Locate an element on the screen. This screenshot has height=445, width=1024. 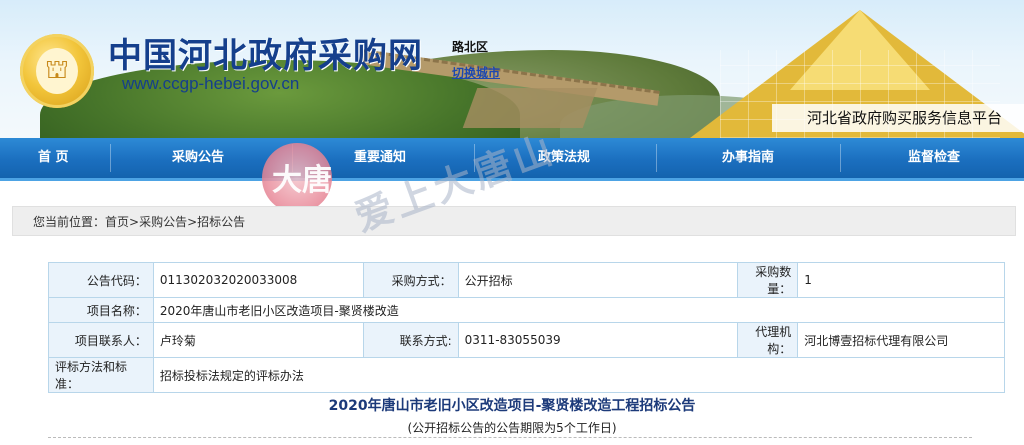
table-row: 项目名称： 2020年唐山市老旧小区改造项目-聚贤楼改造 is located at coordinates (527, 310).